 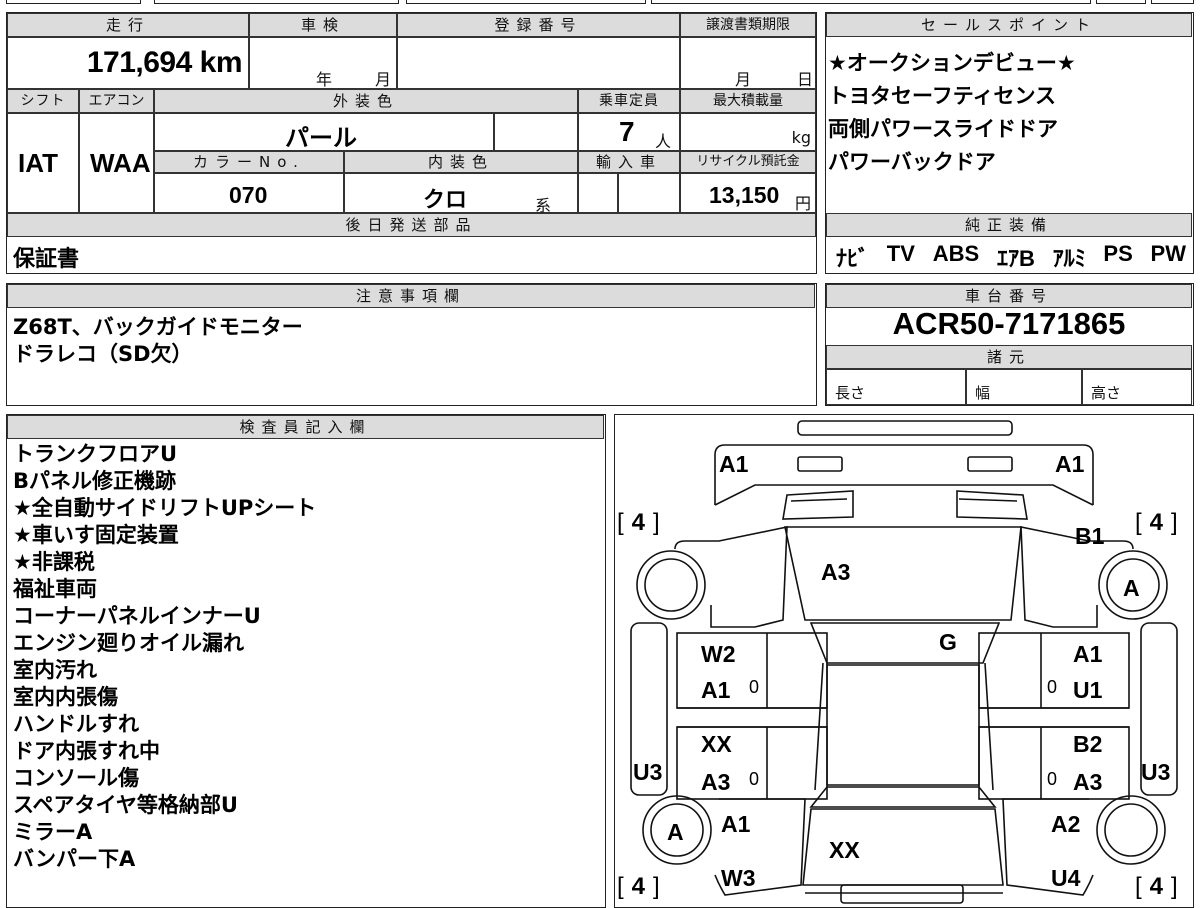 I want to click on right-rear-door-label-1: B2, so click(x=1088, y=744).